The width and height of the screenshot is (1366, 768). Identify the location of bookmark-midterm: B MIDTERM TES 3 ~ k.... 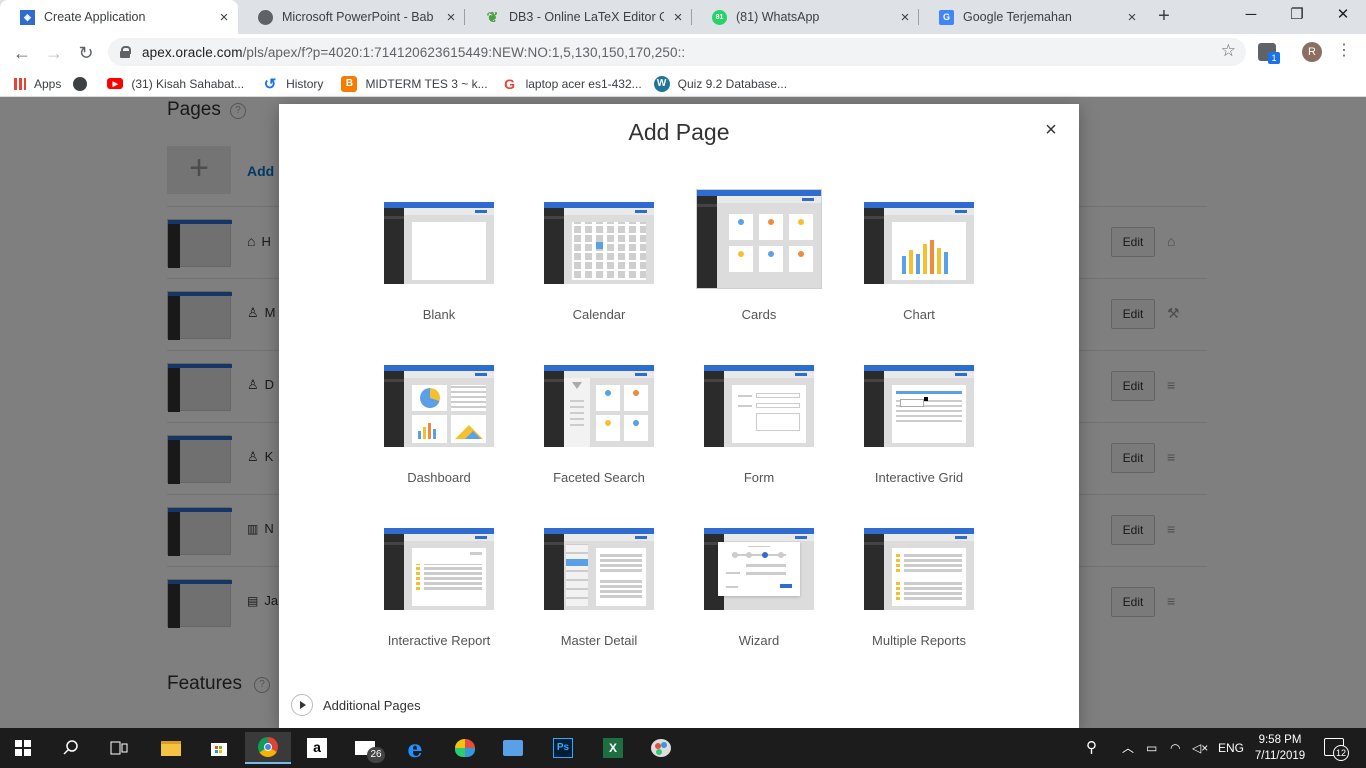
(414, 83).